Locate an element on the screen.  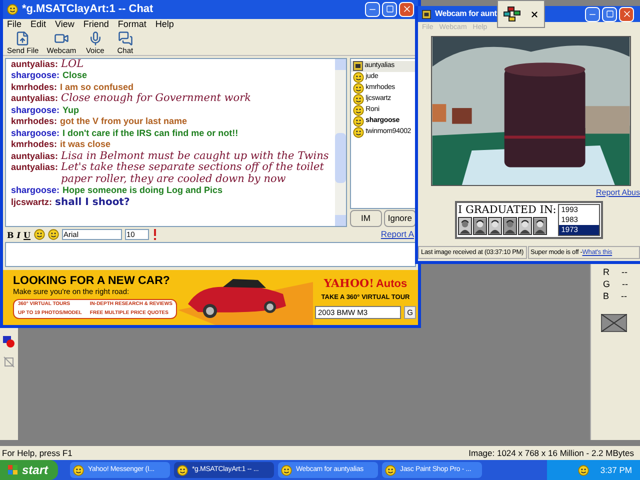
chat-message: Lisa in Belmont must be caught up with the Twins is located at coordinates (195, 156).